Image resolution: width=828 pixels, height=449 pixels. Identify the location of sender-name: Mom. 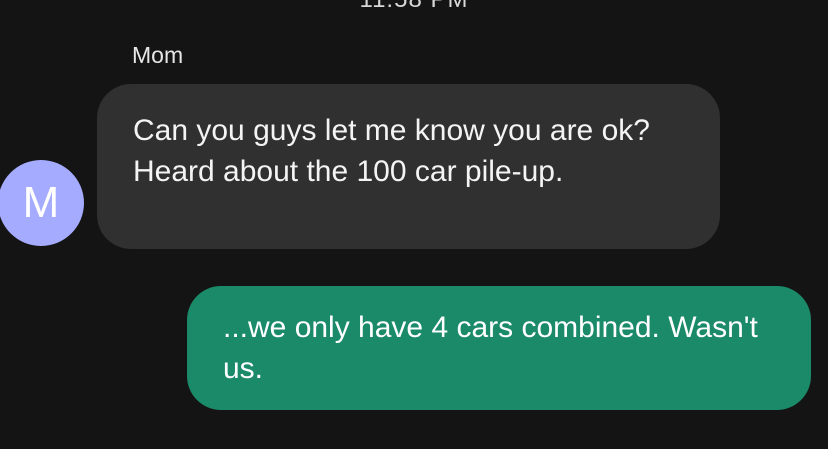
(158, 55).